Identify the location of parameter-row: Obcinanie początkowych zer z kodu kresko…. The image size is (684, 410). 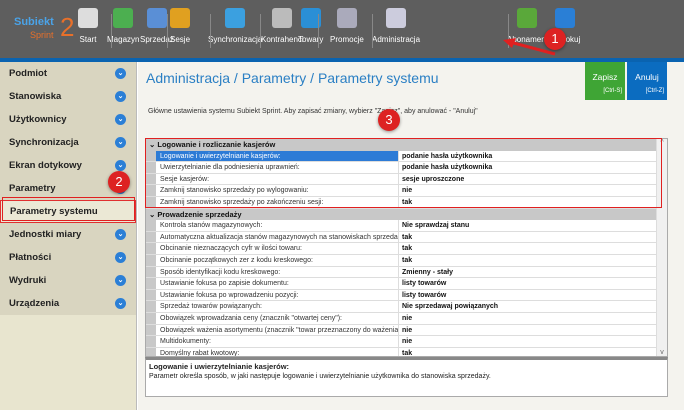
(401, 260).